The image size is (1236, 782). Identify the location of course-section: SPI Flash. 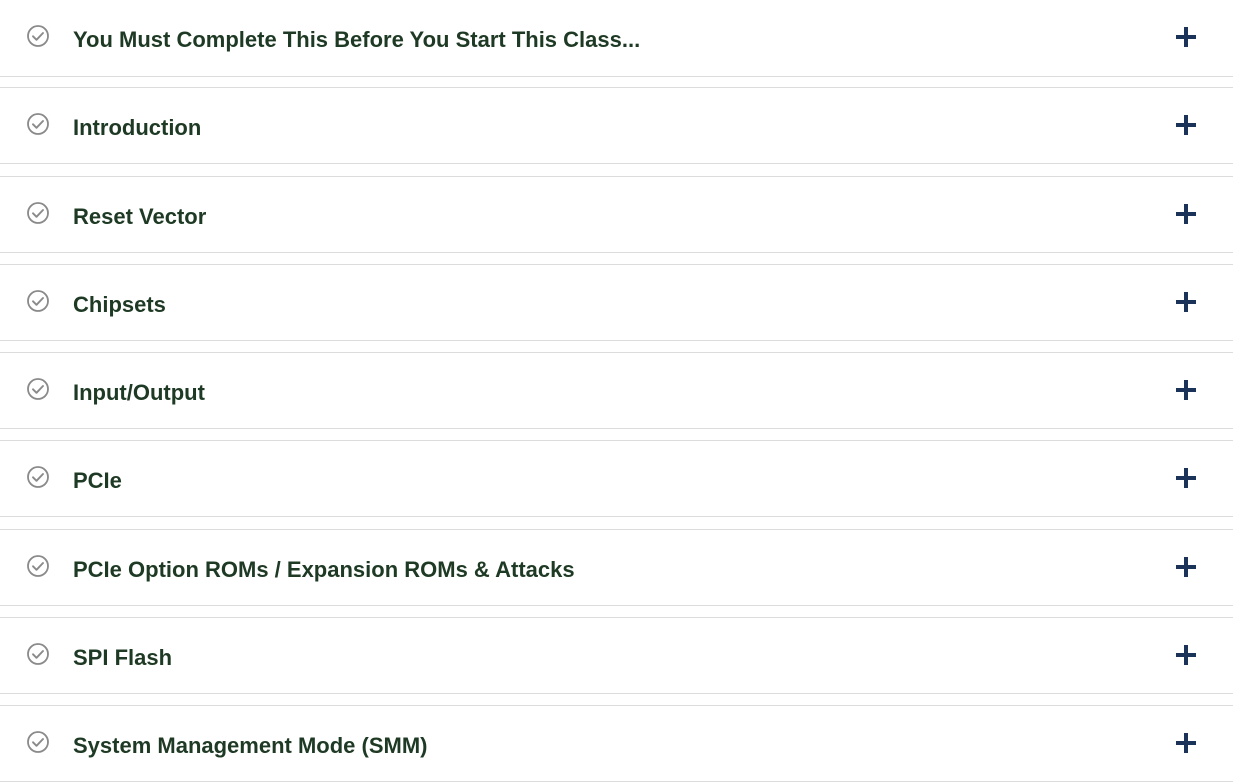
(616, 655).